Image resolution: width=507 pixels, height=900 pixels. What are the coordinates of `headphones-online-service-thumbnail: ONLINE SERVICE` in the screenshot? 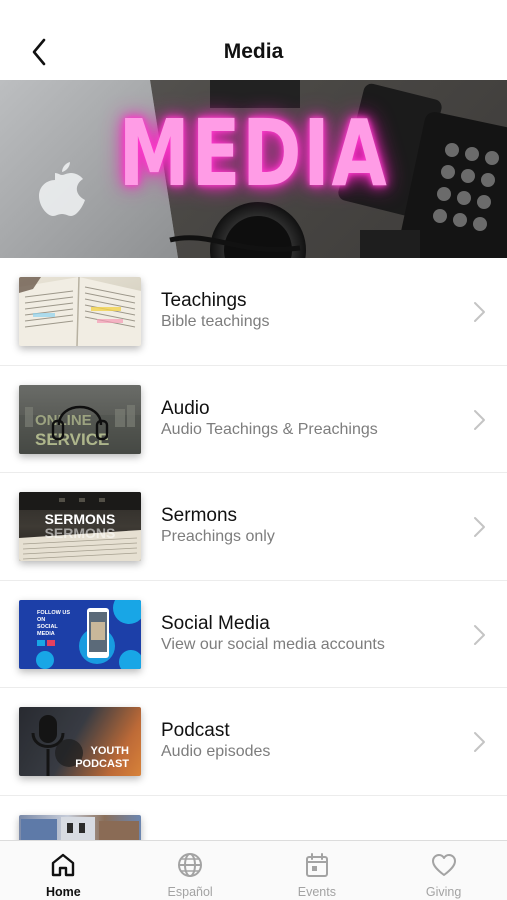 It's located at (80, 419).